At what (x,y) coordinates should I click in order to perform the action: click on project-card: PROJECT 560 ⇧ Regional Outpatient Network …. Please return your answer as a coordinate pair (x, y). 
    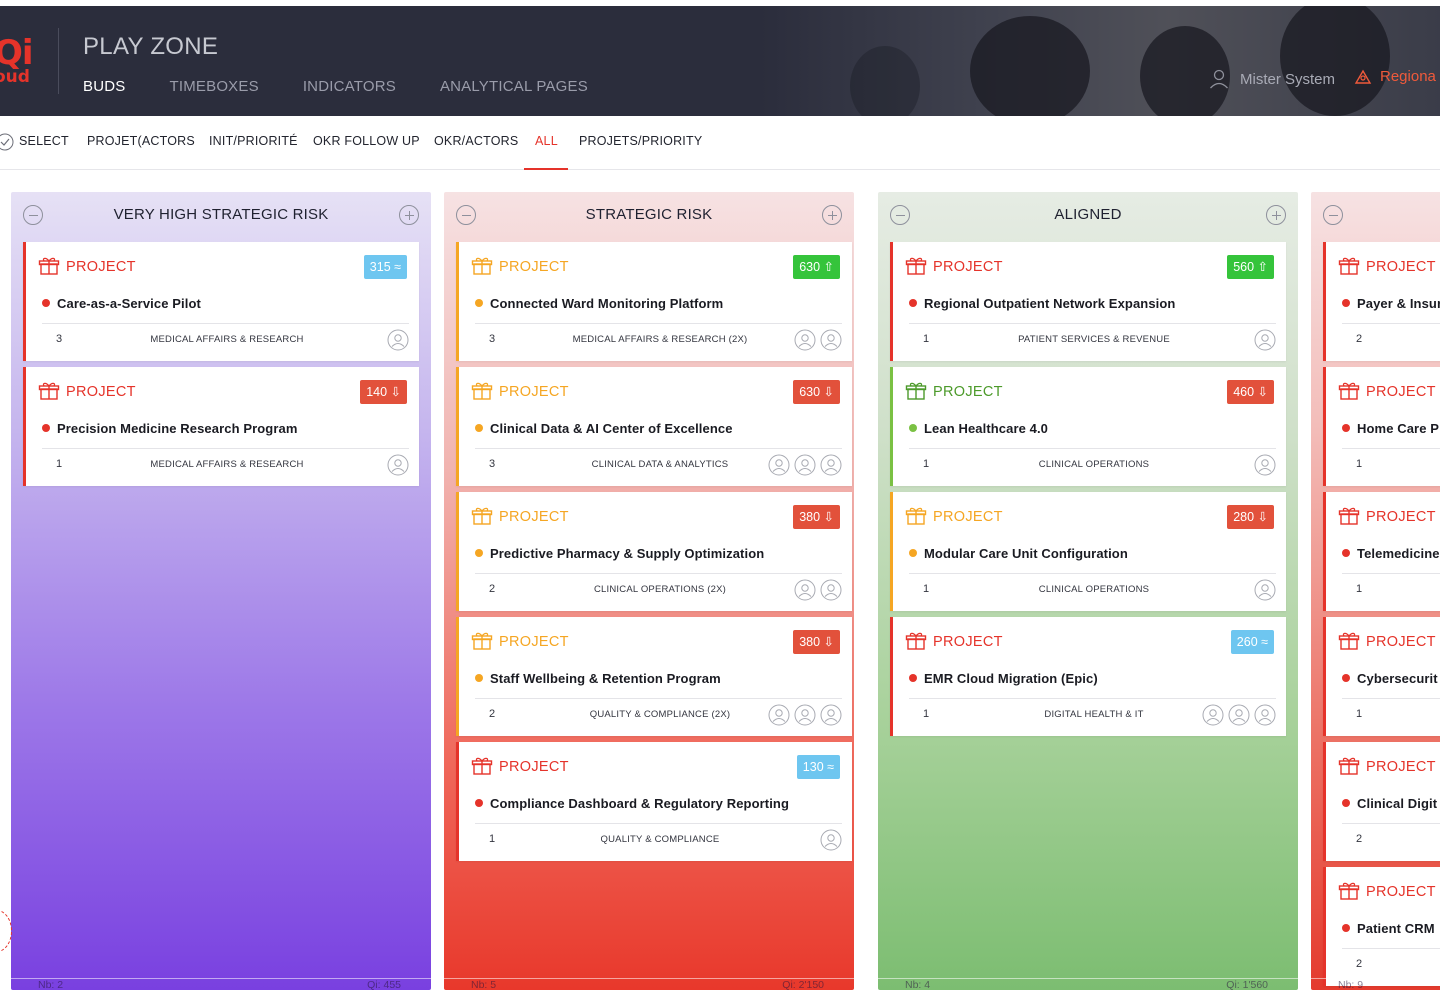
    Looking at the image, I should click on (1088, 301).